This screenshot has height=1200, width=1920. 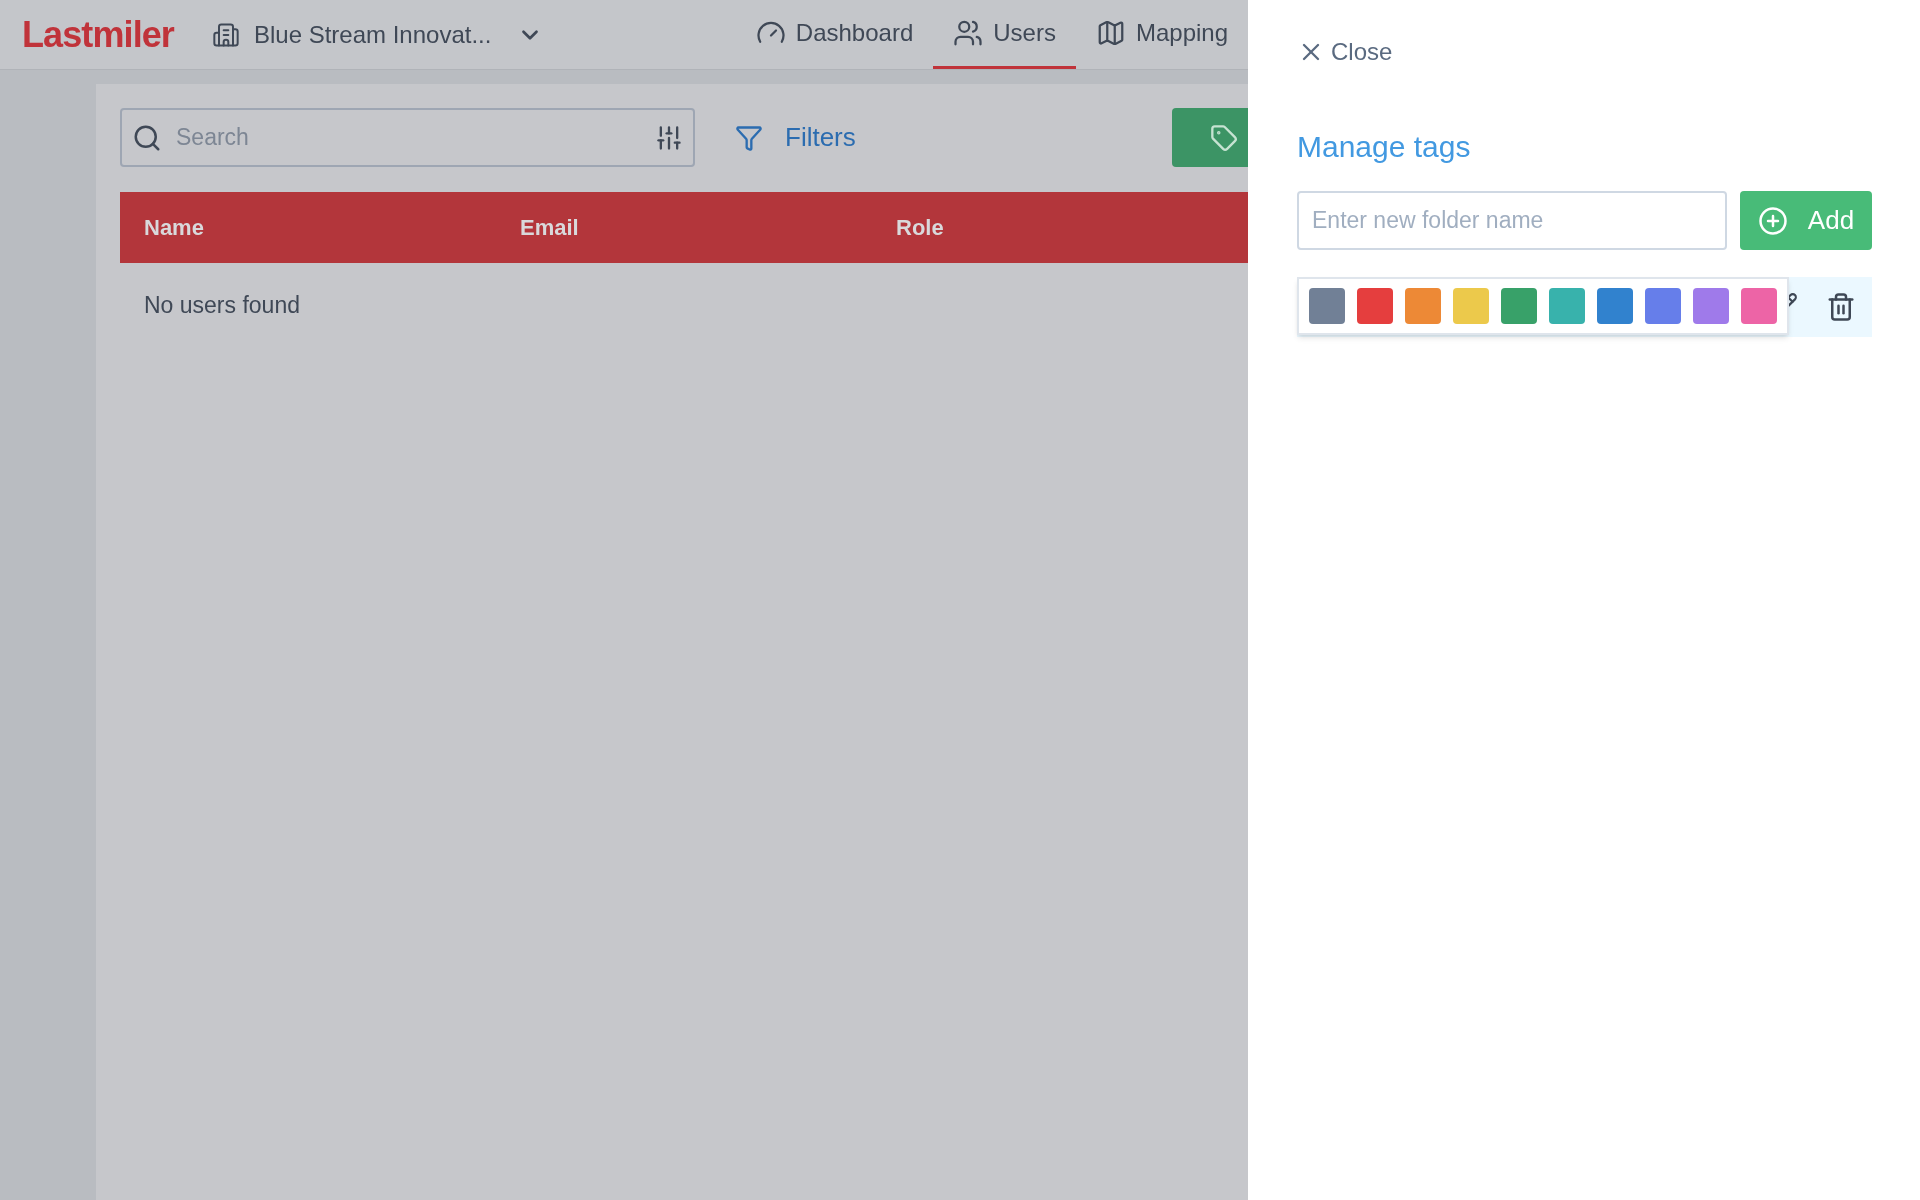 What do you see at coordinates (98, 34) in the screenshot?
I see `logo: Lastmiler` at bounding box center [98, 34].